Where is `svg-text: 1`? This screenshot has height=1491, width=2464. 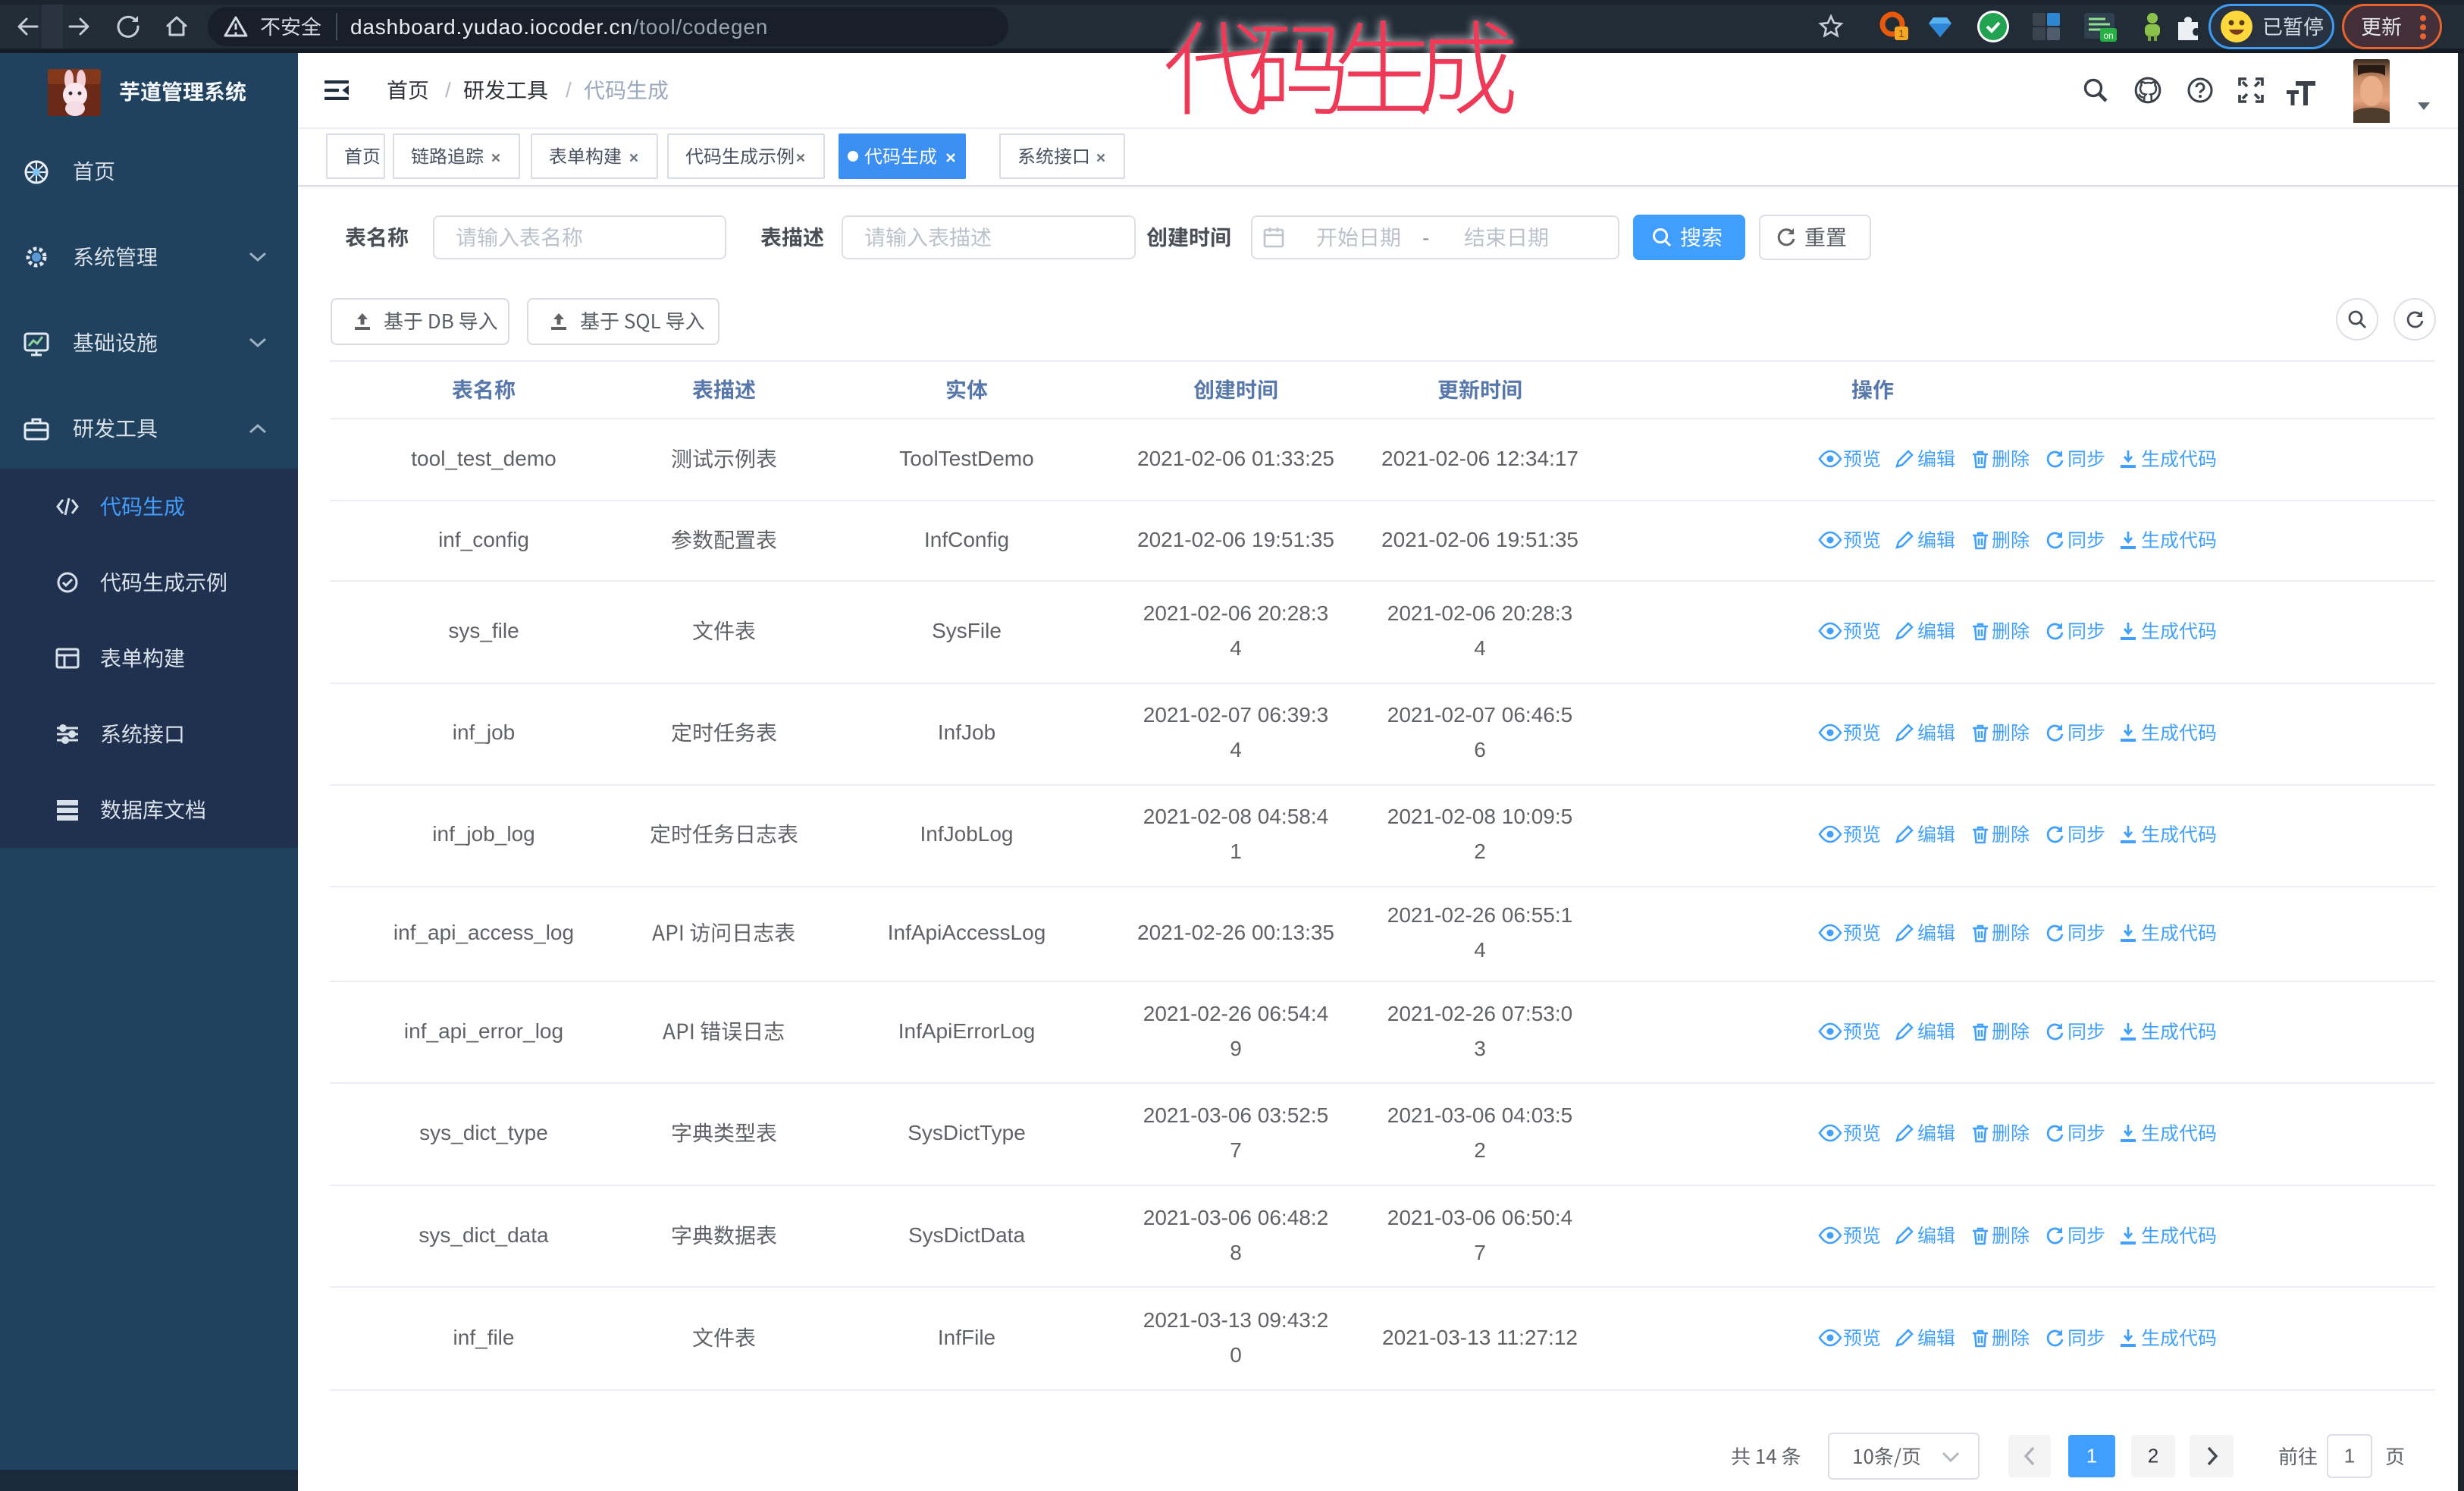
svg-text: 1 is located at coordinates (1901, 33).